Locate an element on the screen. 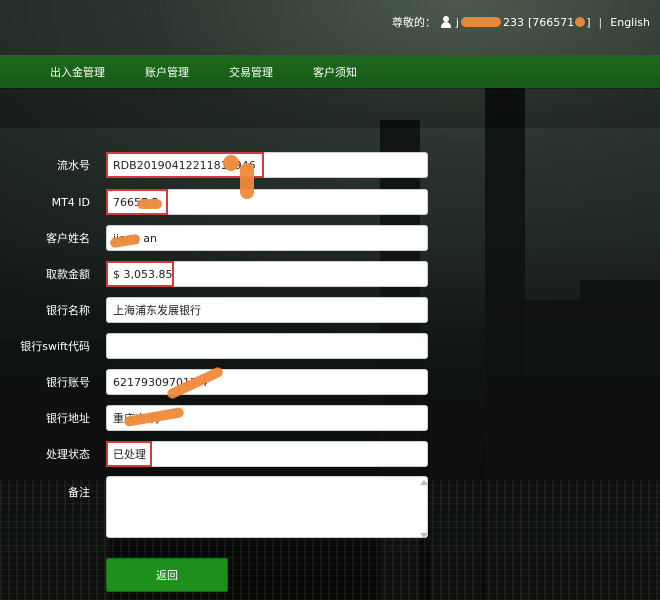 This screenshot has width=660, height=600. account-id-end: ] is located at coordinates (588, 22).